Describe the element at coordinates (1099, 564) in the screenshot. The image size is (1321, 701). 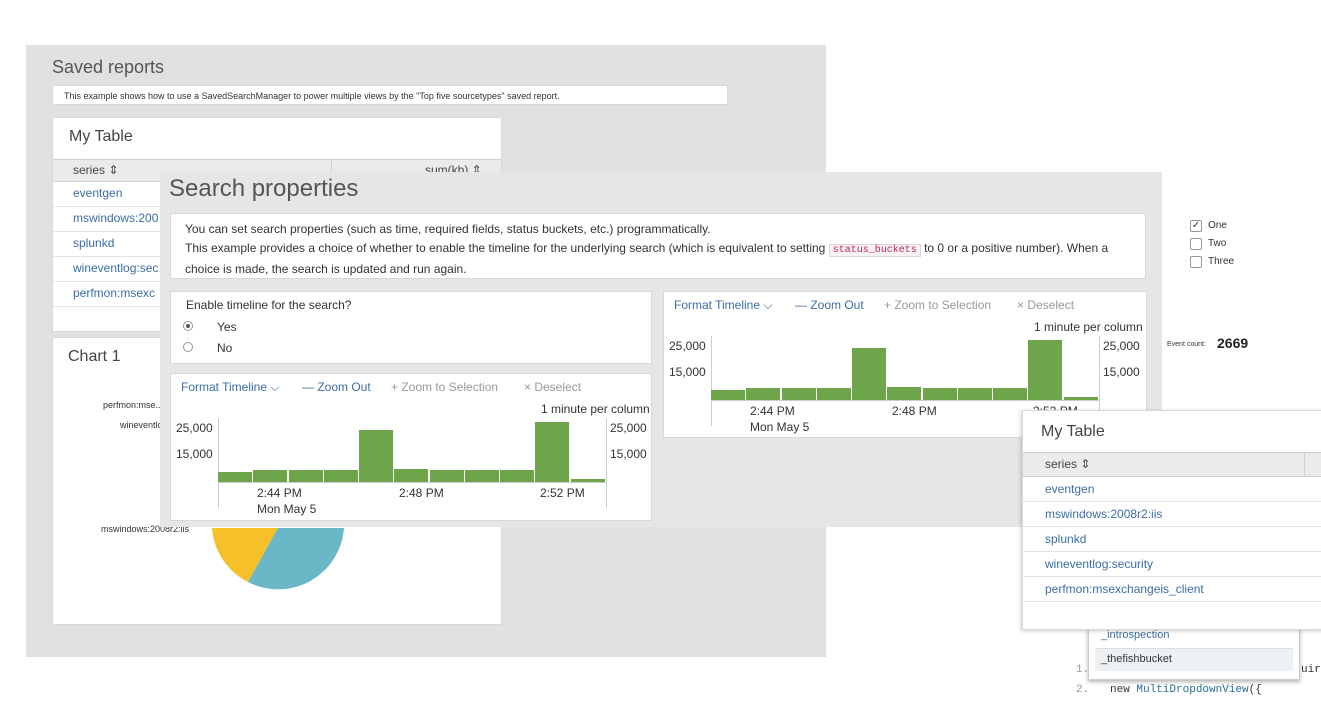
I see `row-label: wineventlog:security` at that location.